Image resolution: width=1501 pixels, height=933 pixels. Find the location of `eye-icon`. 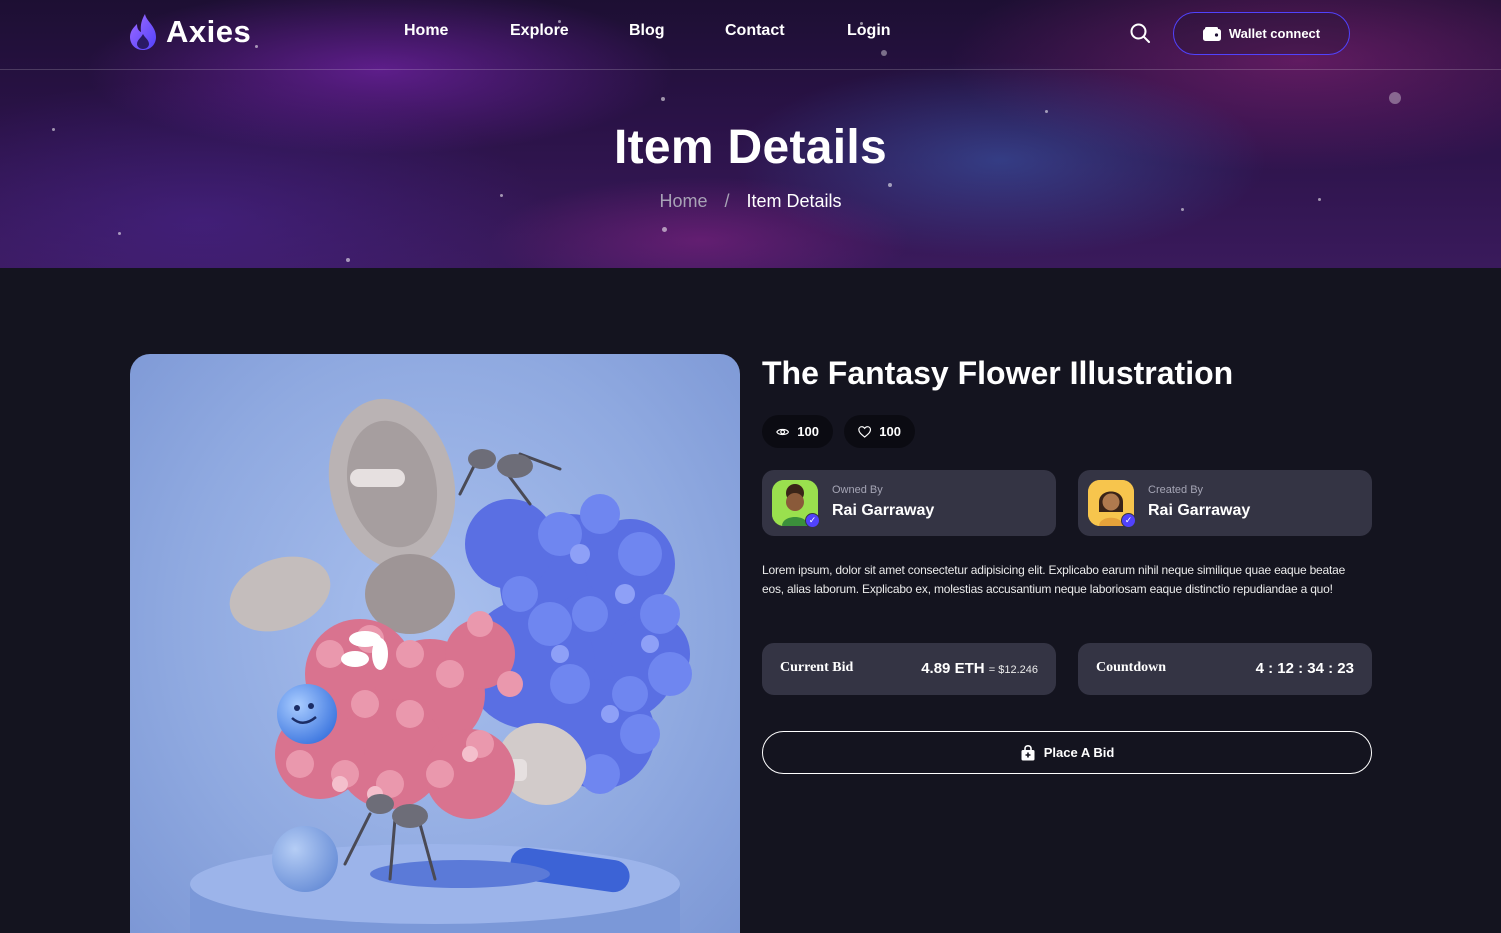

eye-icon is located at coordinates (783, 431).